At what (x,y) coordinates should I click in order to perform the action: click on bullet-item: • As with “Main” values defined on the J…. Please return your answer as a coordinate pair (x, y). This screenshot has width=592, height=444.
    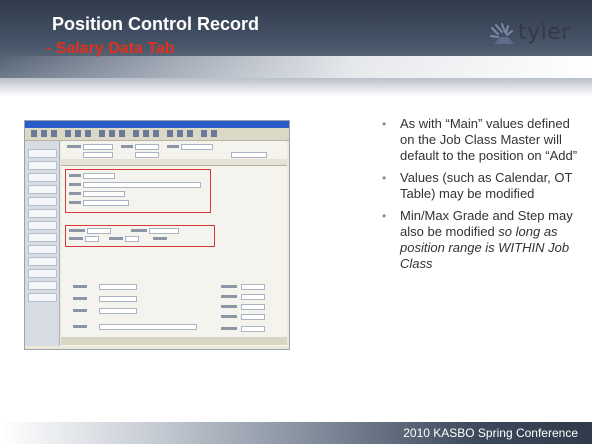
    Looking at the image, I should click on (484, 140).